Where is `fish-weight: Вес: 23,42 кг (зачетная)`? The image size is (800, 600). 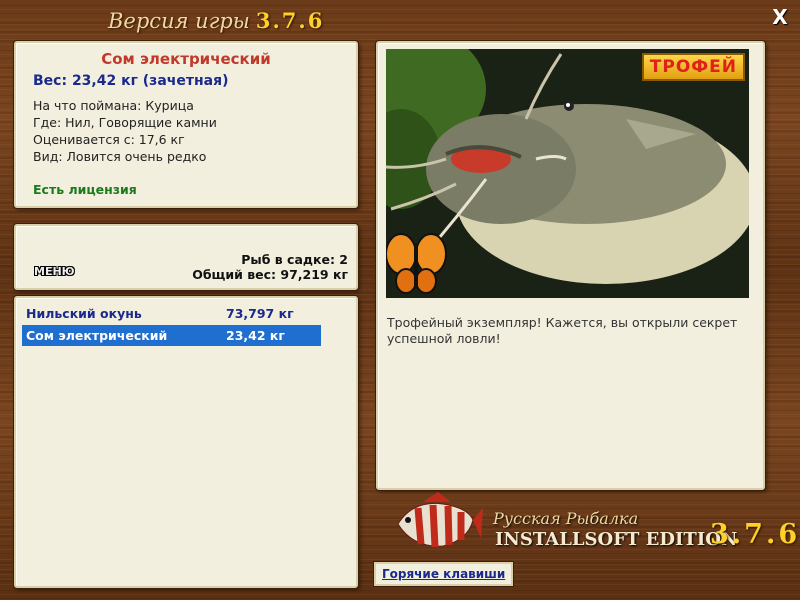 fish-weight: Вес: 23,42 кг (зачетная) is located at coordinates (131, 81).